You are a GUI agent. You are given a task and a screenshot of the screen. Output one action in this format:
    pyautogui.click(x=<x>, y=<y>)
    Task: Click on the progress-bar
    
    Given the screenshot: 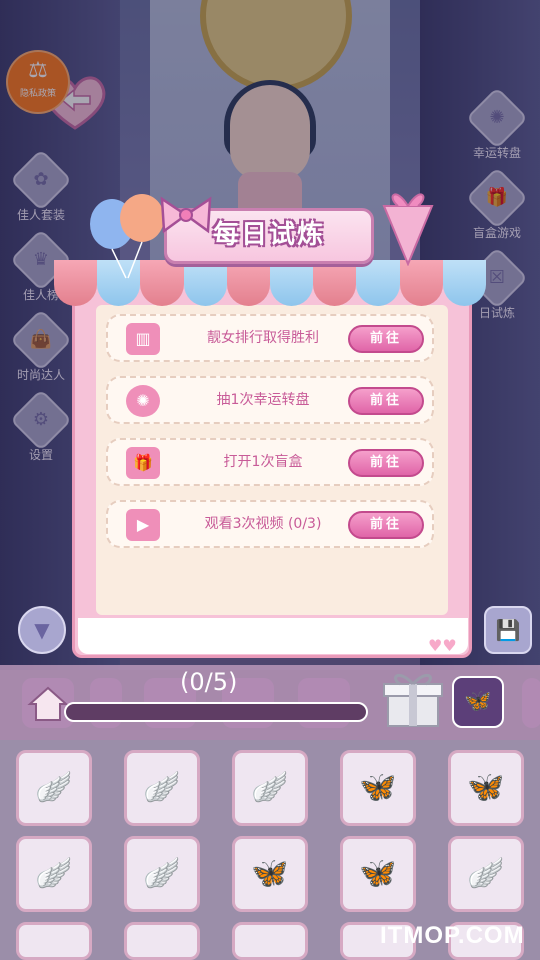 What is the action you would take?
    pyautogui.click(x=216, y=712)
    